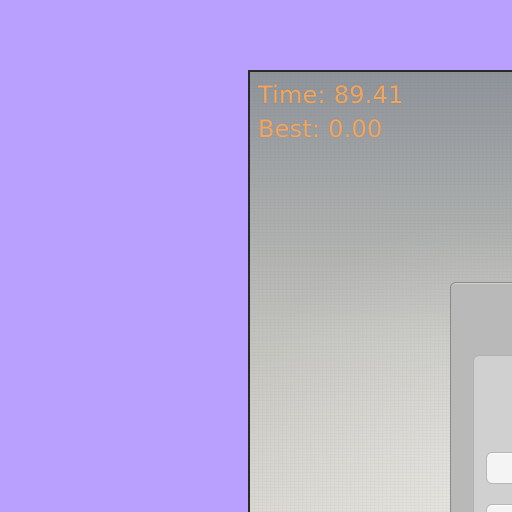 This screenshot has height=512, width=512. I want to click on hud-best-row: Best: 0.00, so click(331, 129).